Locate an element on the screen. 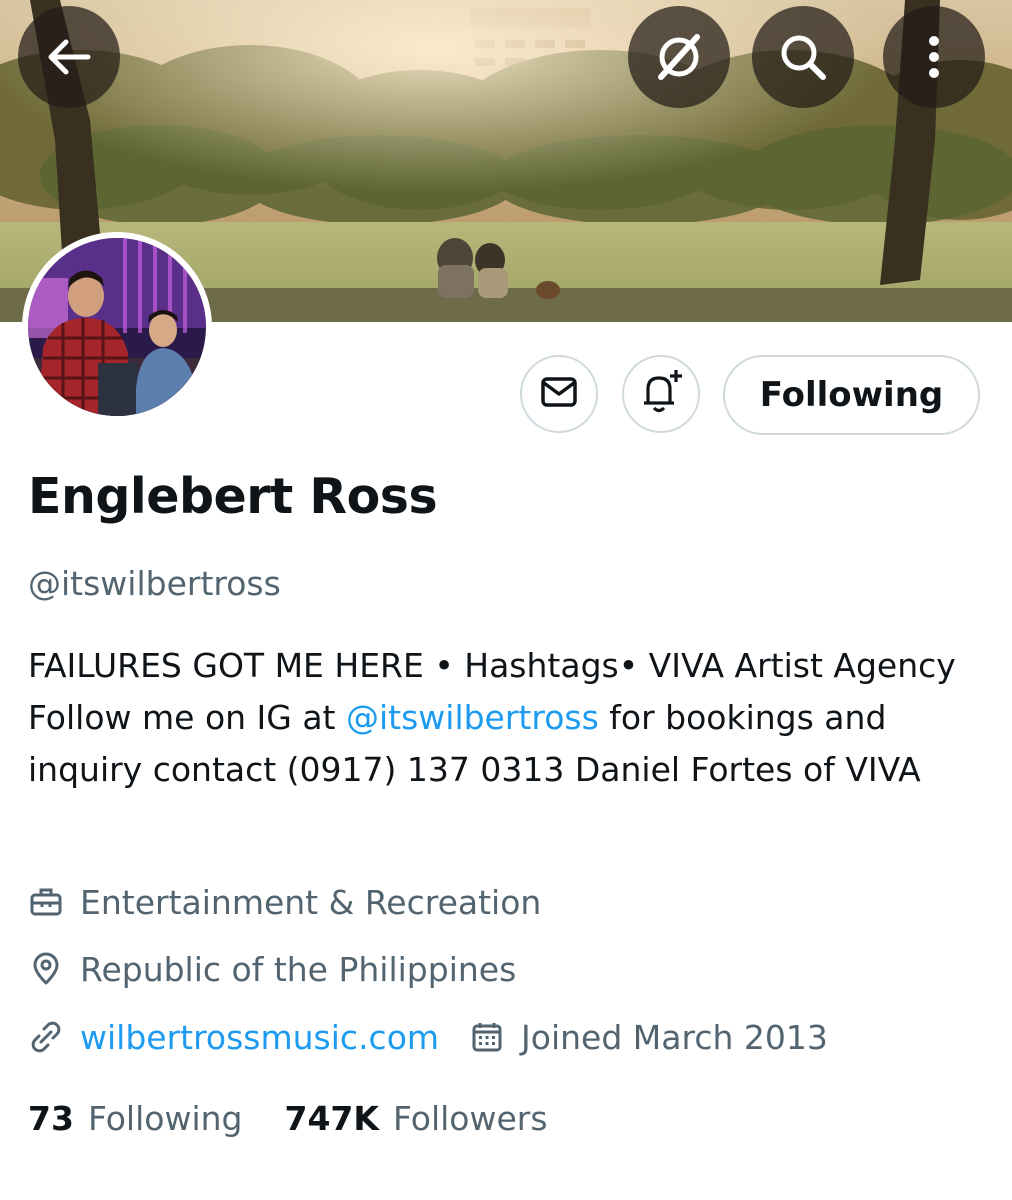  search-icon is located at coordinates (803, 57).